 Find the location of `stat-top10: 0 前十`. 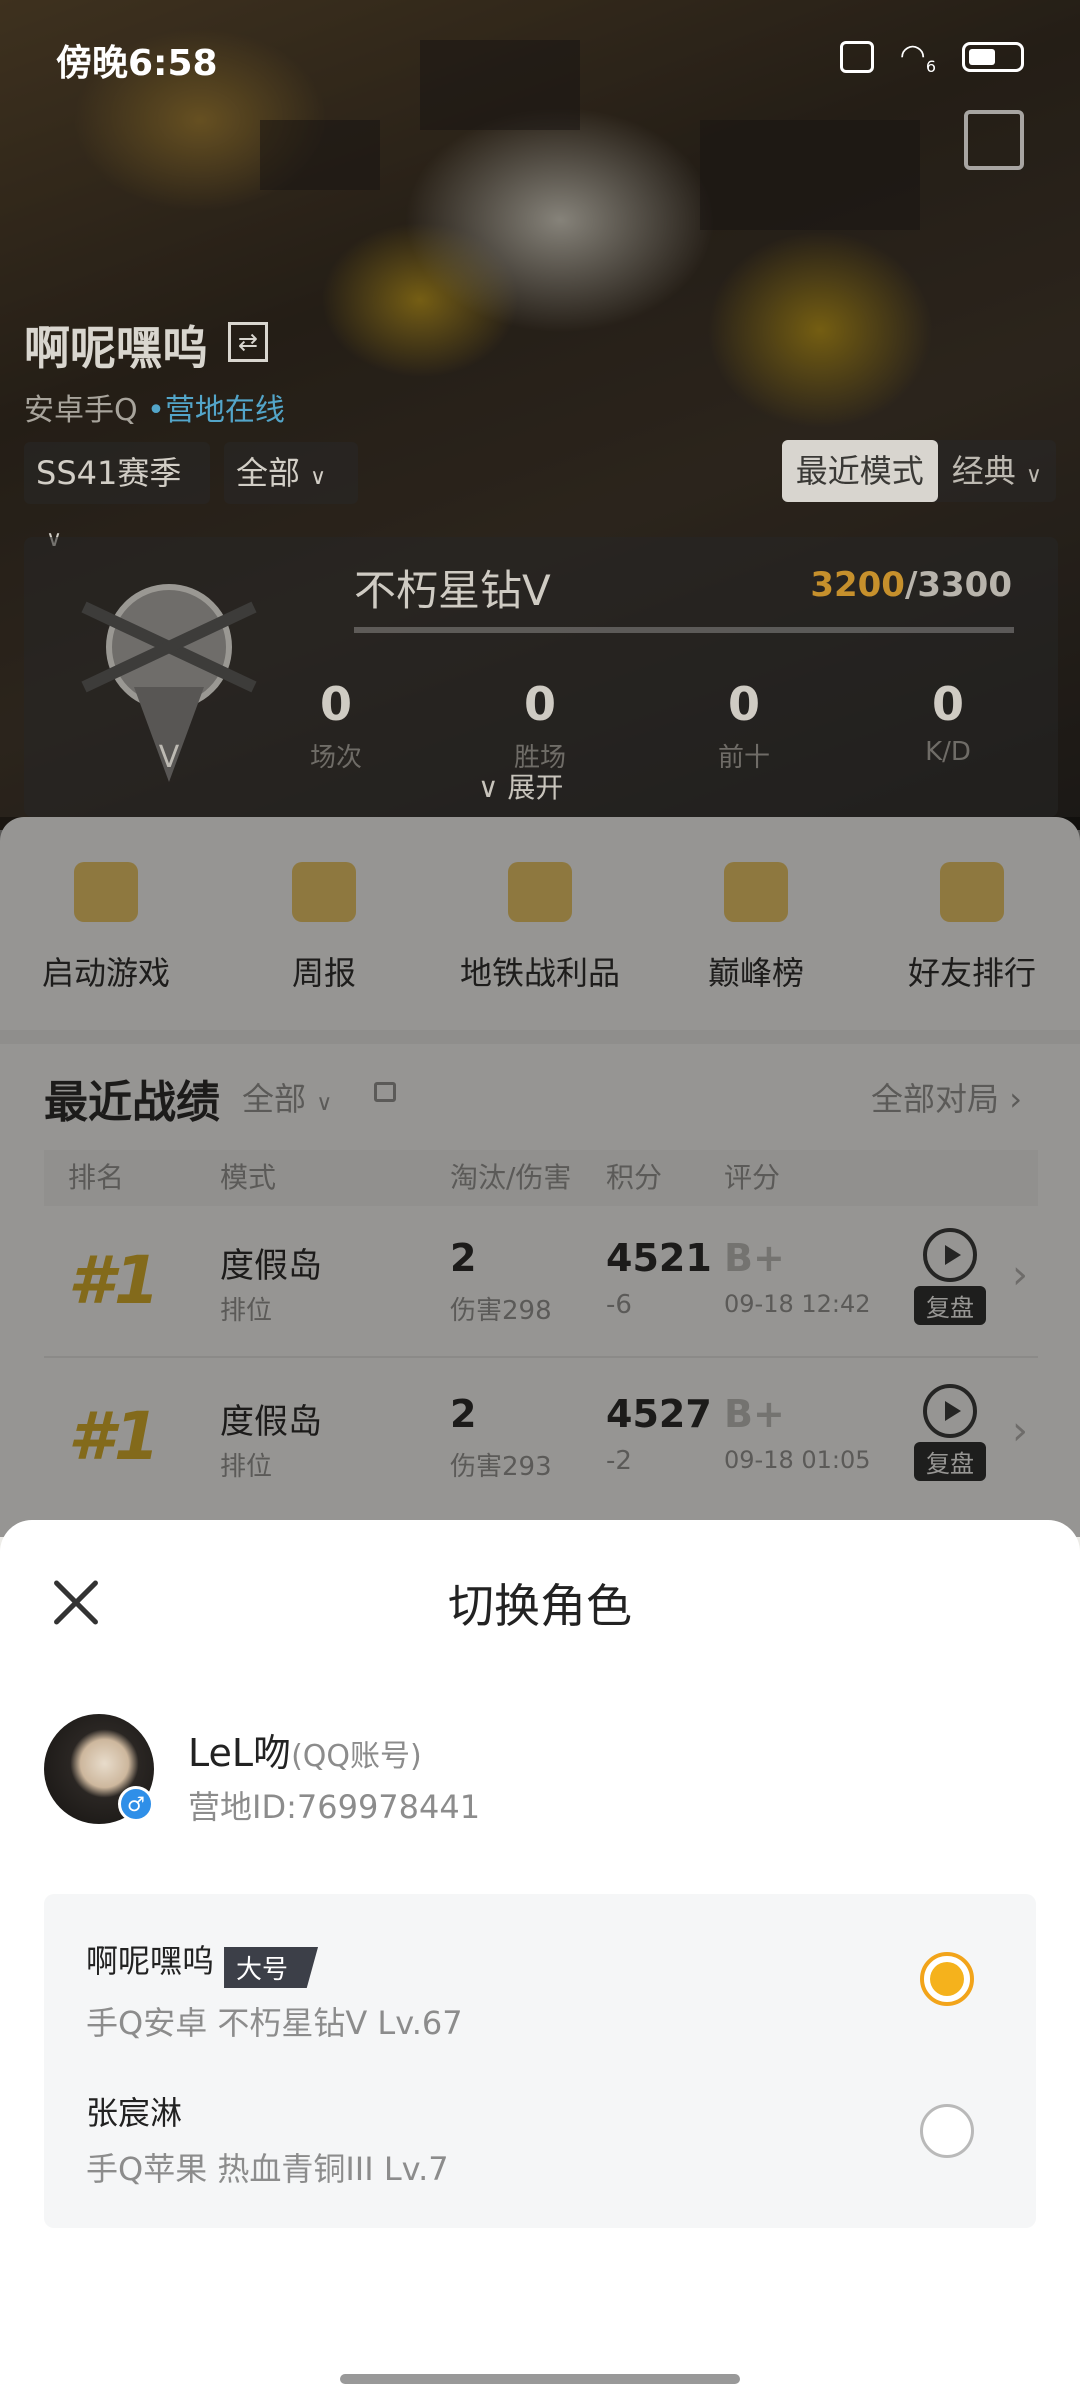

stat-top10: 0 前十 is located at coordinates (743, 725).